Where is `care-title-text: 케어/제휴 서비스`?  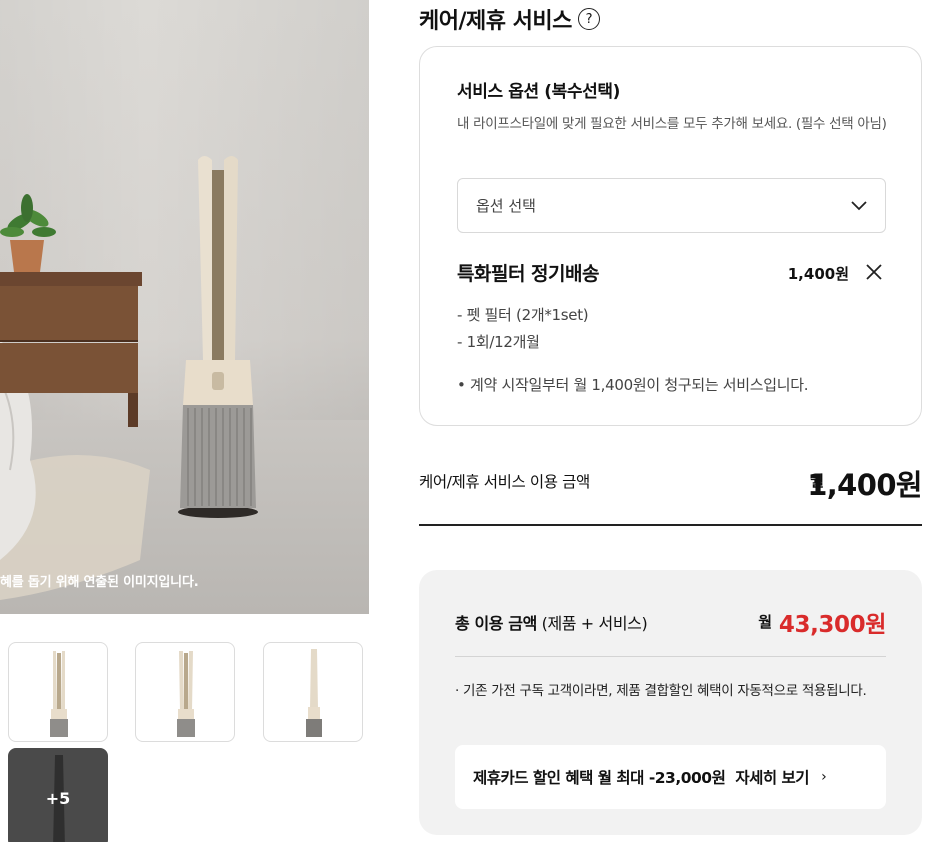
care-title-text: 케어/제휴 서비스 is located at coordinates (495, 21).